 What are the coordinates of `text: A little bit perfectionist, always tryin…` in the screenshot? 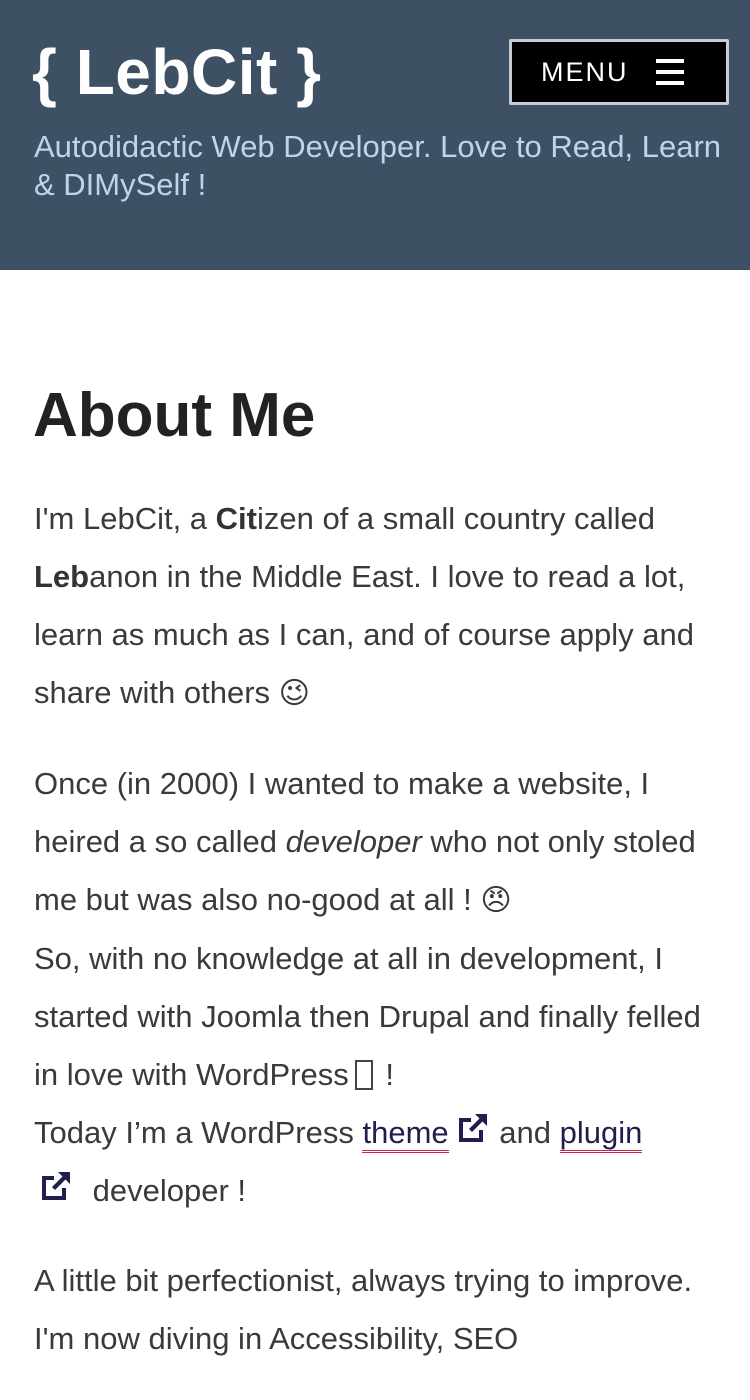 It's located at (363, 1309).